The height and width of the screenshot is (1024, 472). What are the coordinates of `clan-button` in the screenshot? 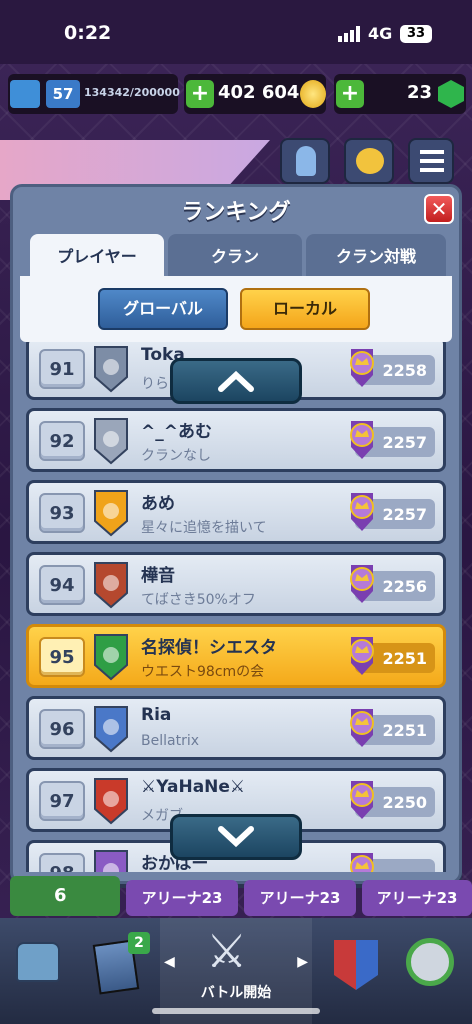 It's located at (369, 161).